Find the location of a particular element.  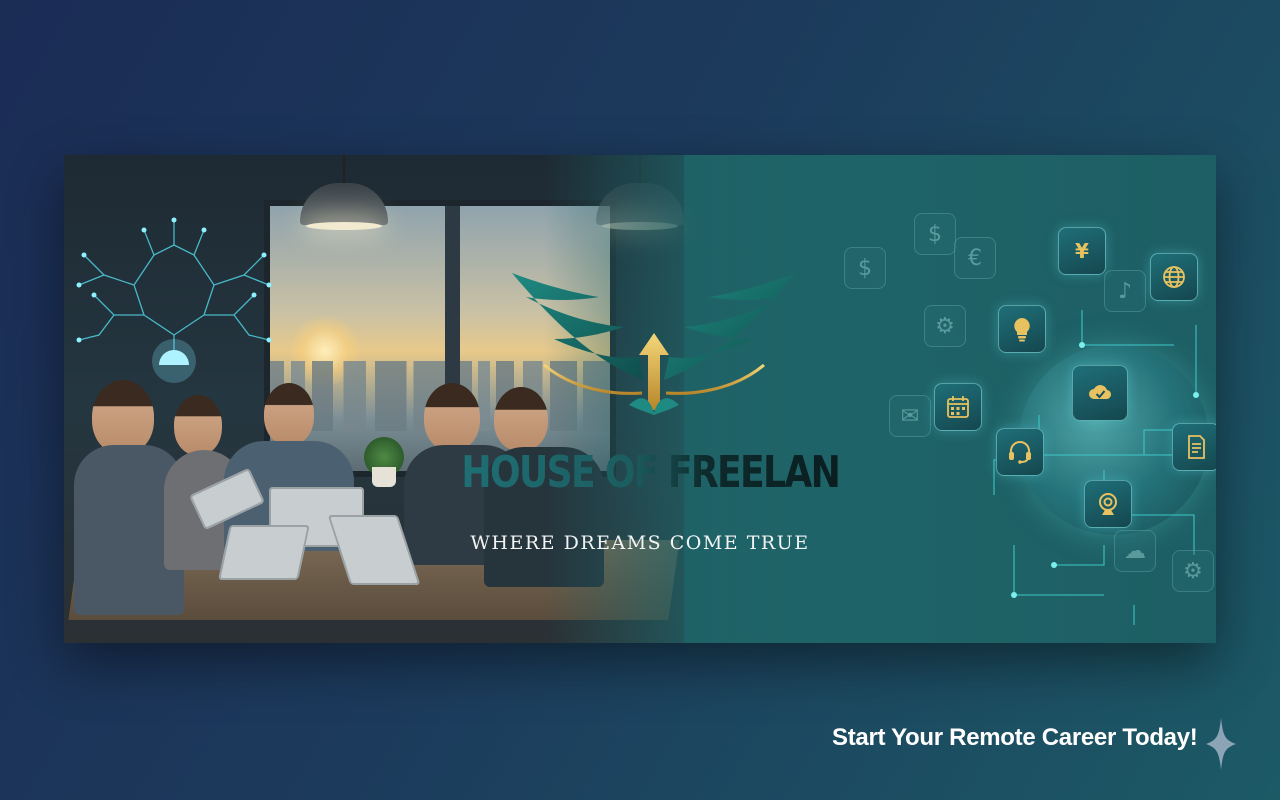

calendar-icon is located at coordinates (958, 407).